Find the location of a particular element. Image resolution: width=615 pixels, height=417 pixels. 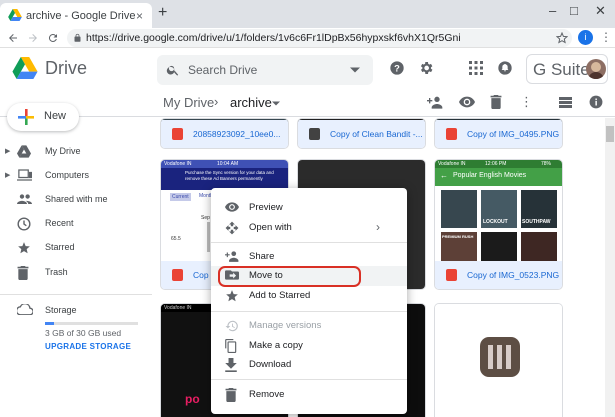

back-arrow-icon is located at coordinates (13, 38).